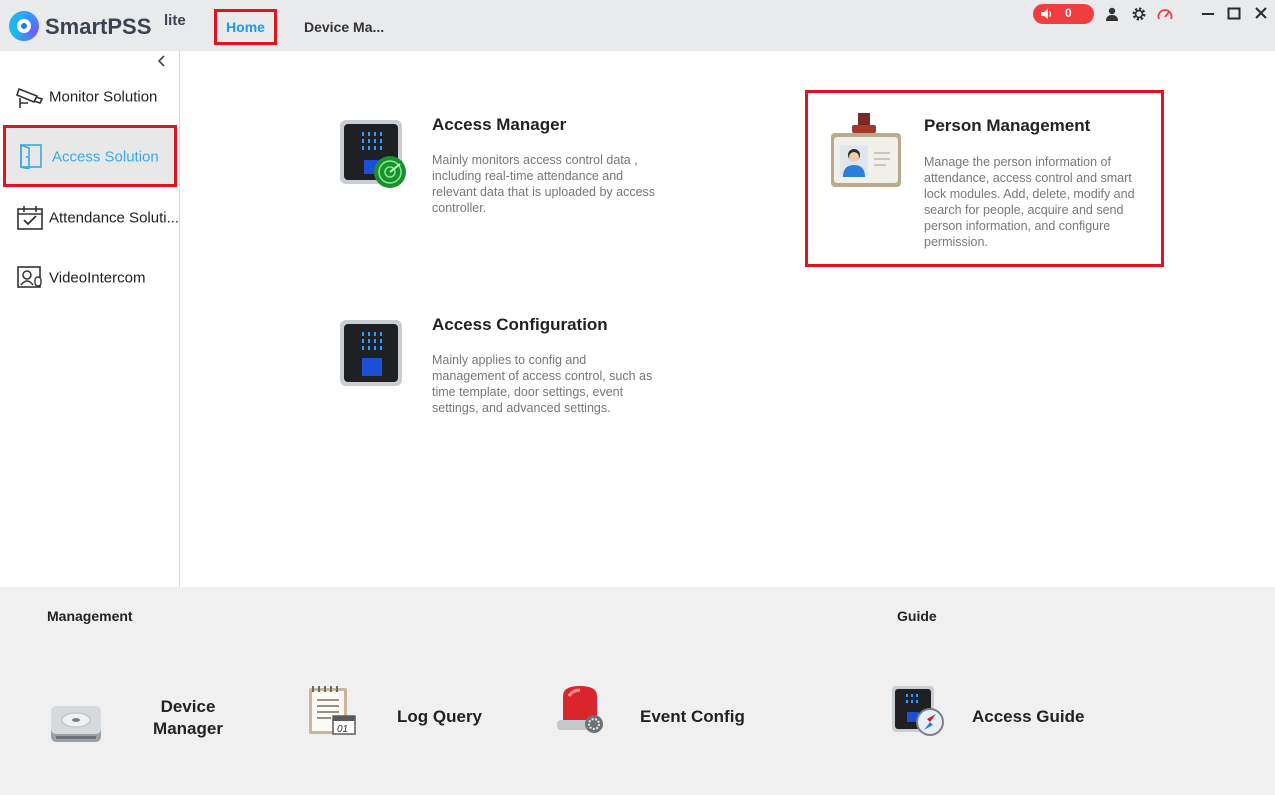 This screenshot has height=795, width=1275. Describe the element at coordinates (1046, 14) in the screenshot. I see `speaker-icon` at that location.